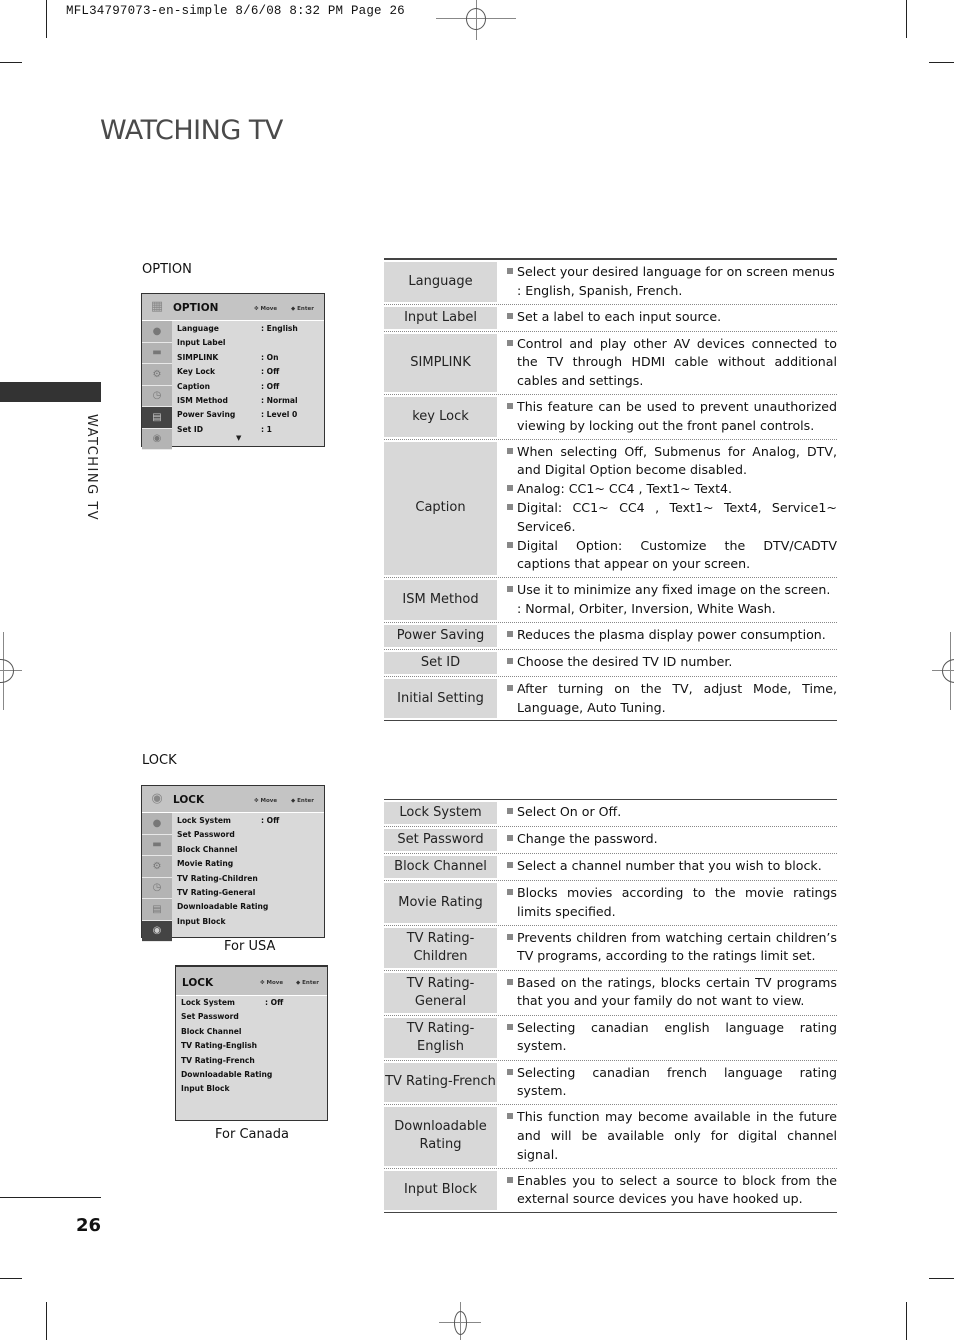 The height and width of the screenshot is (1340, 954). What do you see at coordinates (610, 840) in the screenshot?
I see `table-row: Set Password Change the password.` at bounding box center [610, 840].